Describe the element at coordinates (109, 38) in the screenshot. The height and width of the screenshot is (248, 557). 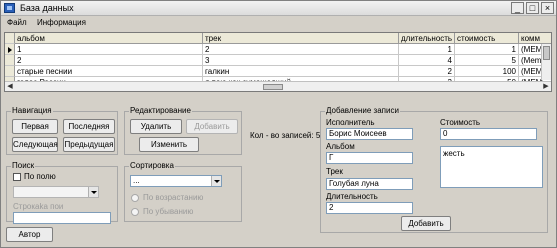
I see `column-header-album: альбом` at that location.